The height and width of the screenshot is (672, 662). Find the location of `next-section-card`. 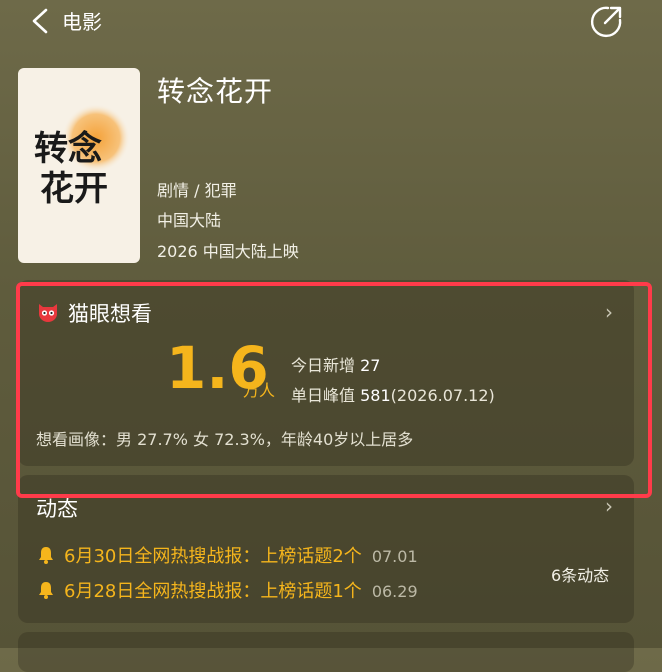

next-section-card is located at coordinates (326, 652).